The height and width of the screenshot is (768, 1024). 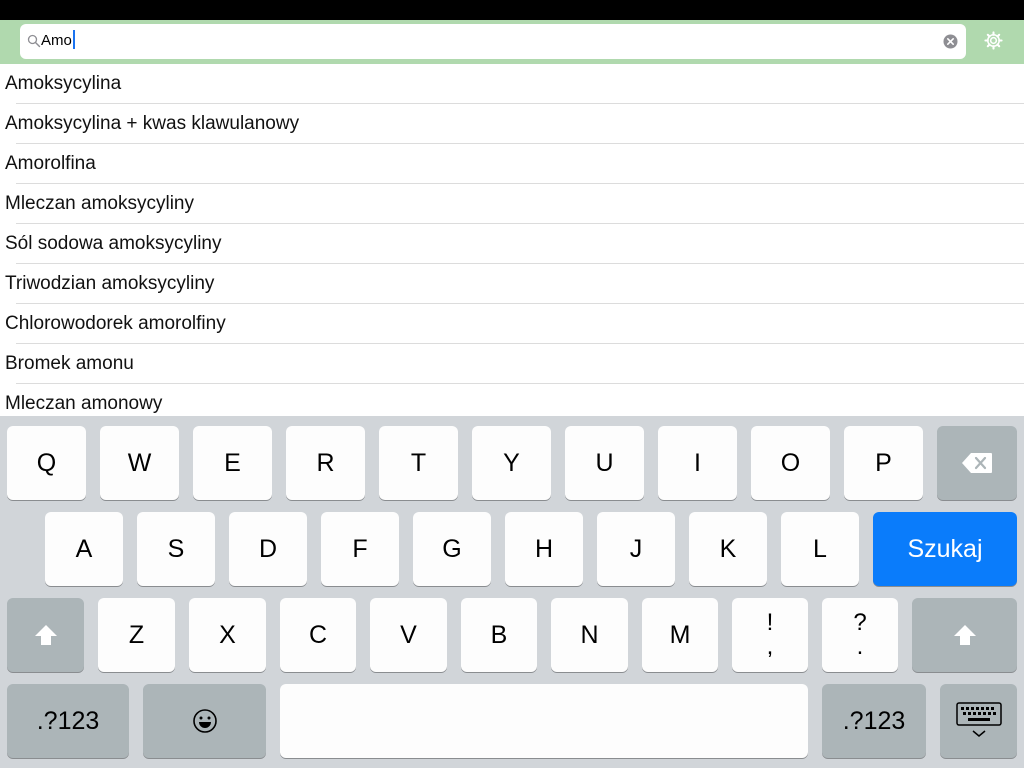 I want to click on keyboard-dismiss-icon, so click(x=978, y=719).